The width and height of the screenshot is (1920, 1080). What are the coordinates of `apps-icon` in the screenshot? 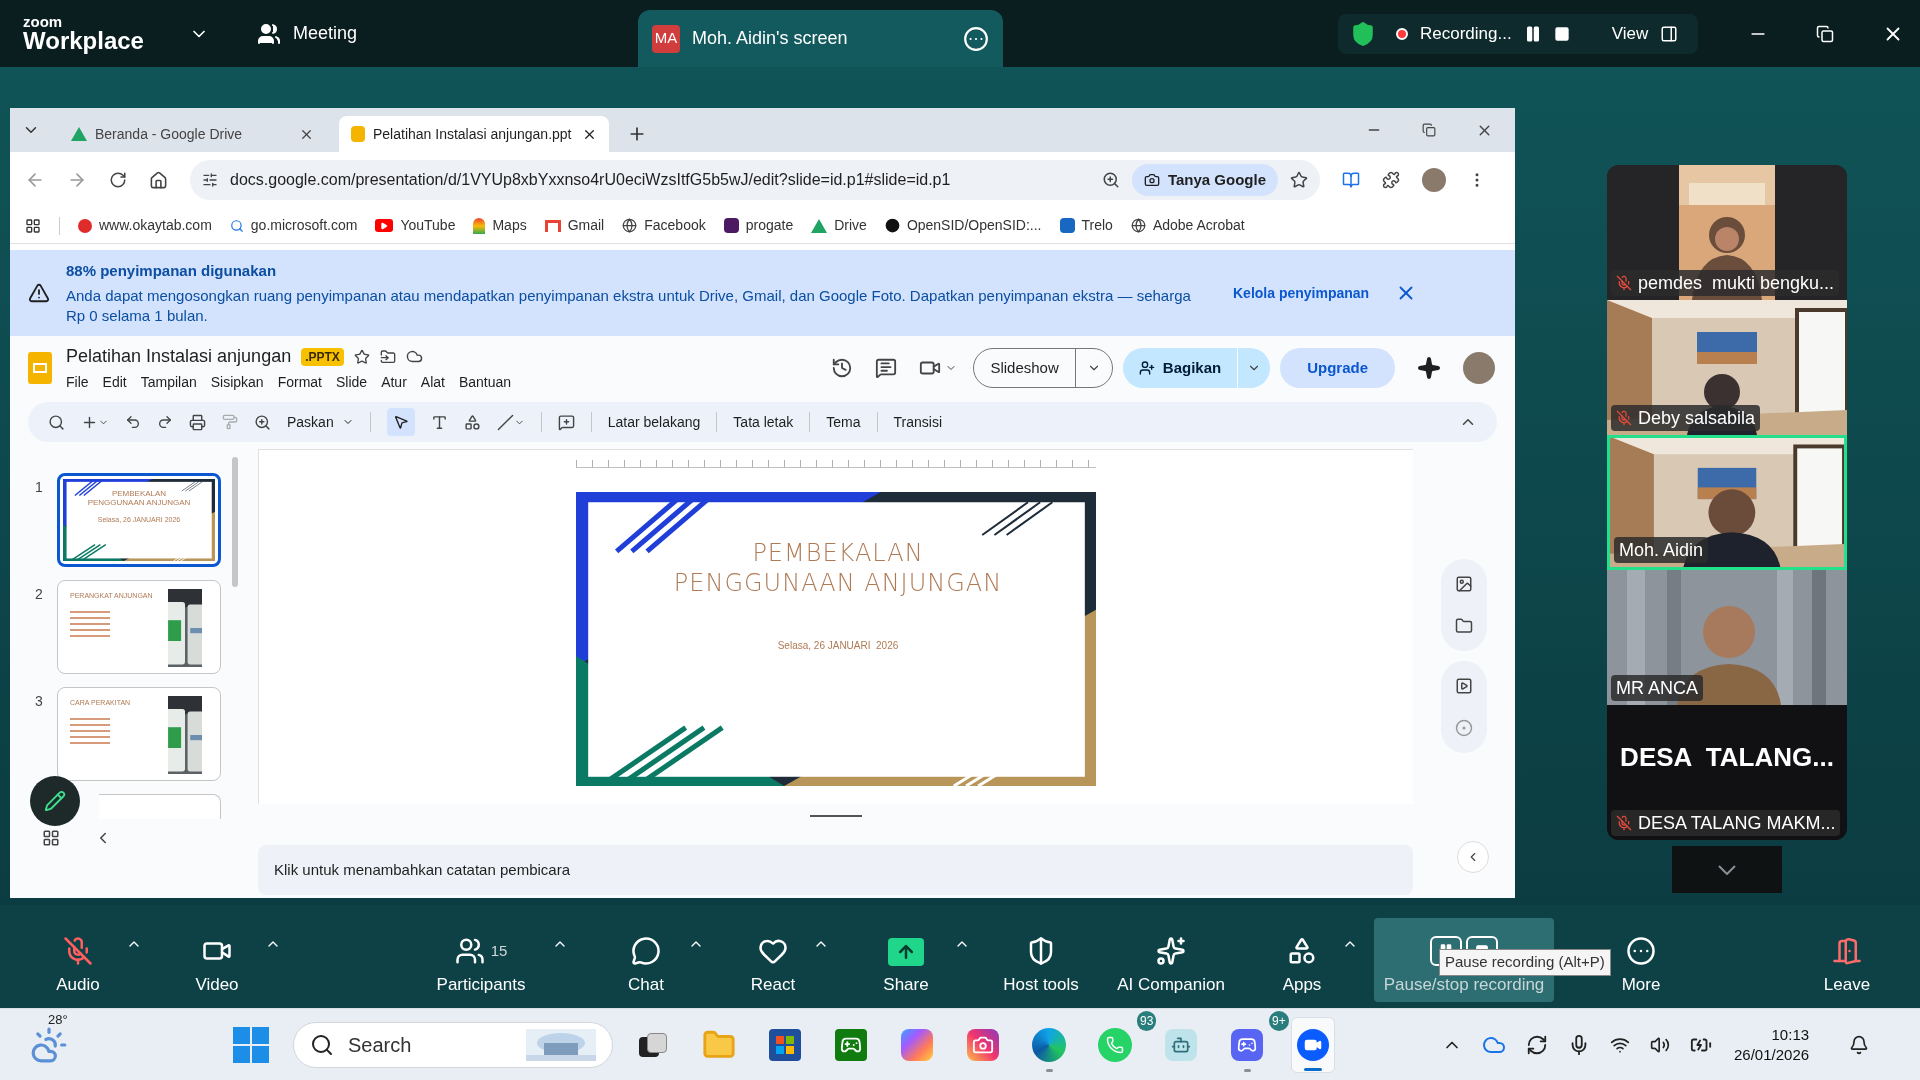 It's located at (33, 225).